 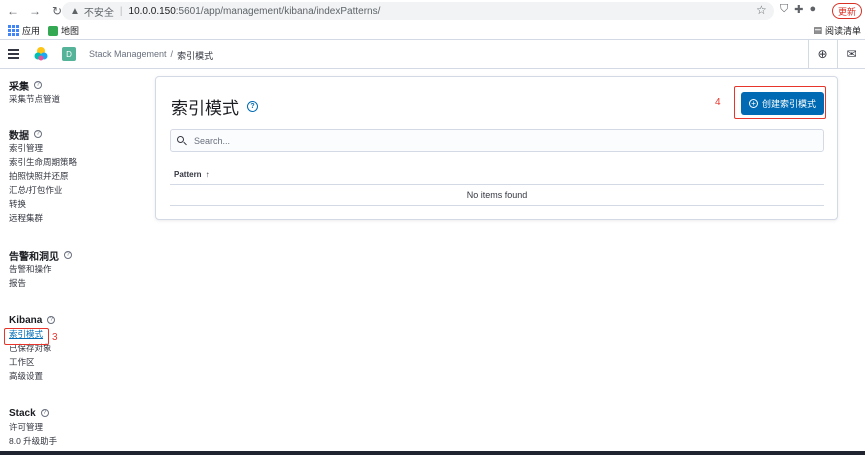 I want to click on search-field, so click(x=497, y=140).